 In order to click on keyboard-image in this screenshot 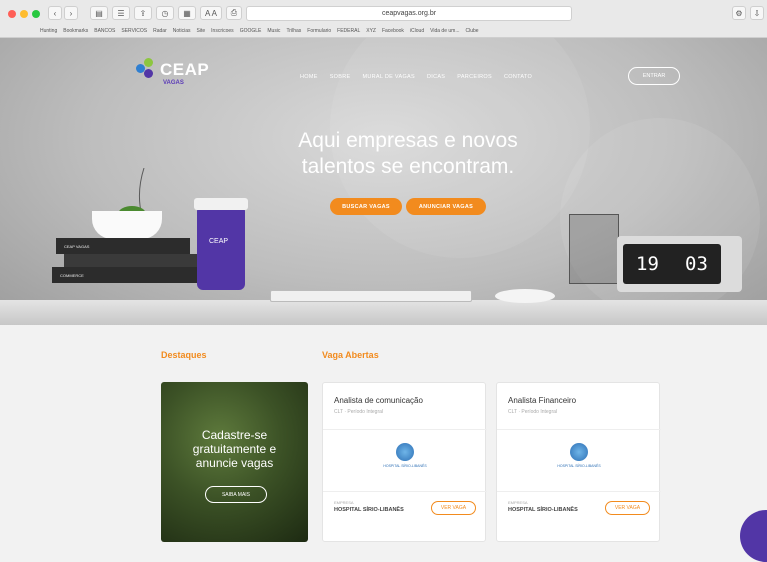, I will do `click(371, 296)`.